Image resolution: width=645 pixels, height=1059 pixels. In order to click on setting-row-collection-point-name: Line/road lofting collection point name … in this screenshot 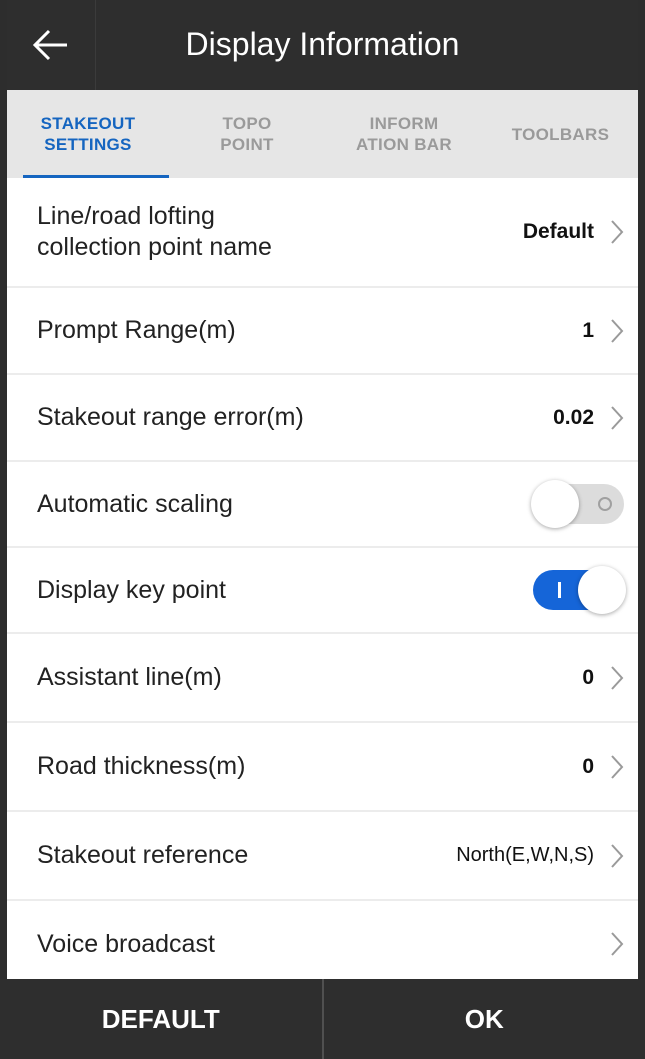, I will do `click(322, 233)`.